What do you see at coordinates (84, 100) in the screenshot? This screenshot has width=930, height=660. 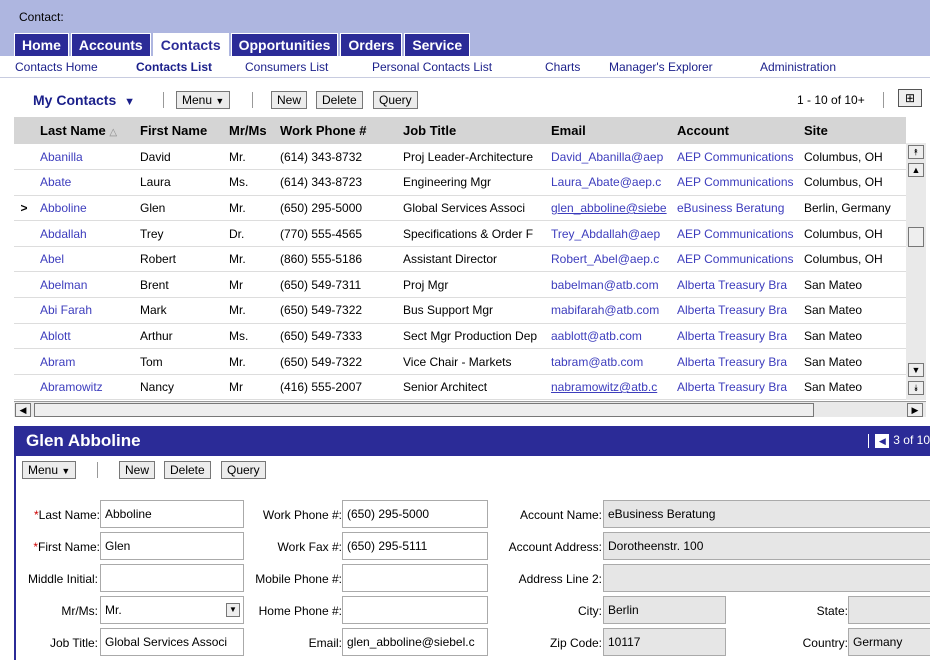 I see `view-selector: My Contacts ▼` at bounding box center [84, 100].